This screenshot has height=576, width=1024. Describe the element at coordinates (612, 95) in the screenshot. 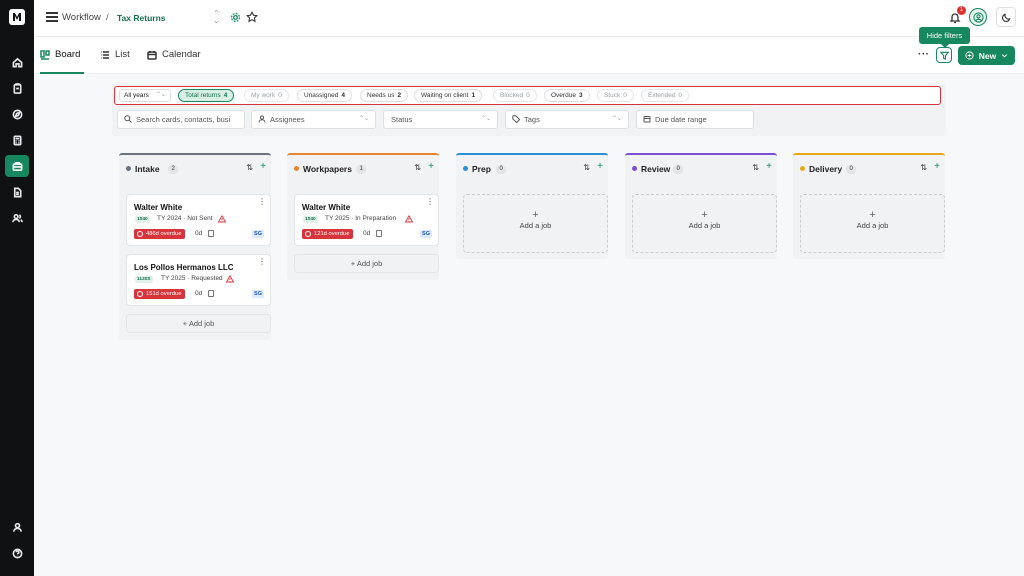

I see `chip-label: Stuck` at that location.